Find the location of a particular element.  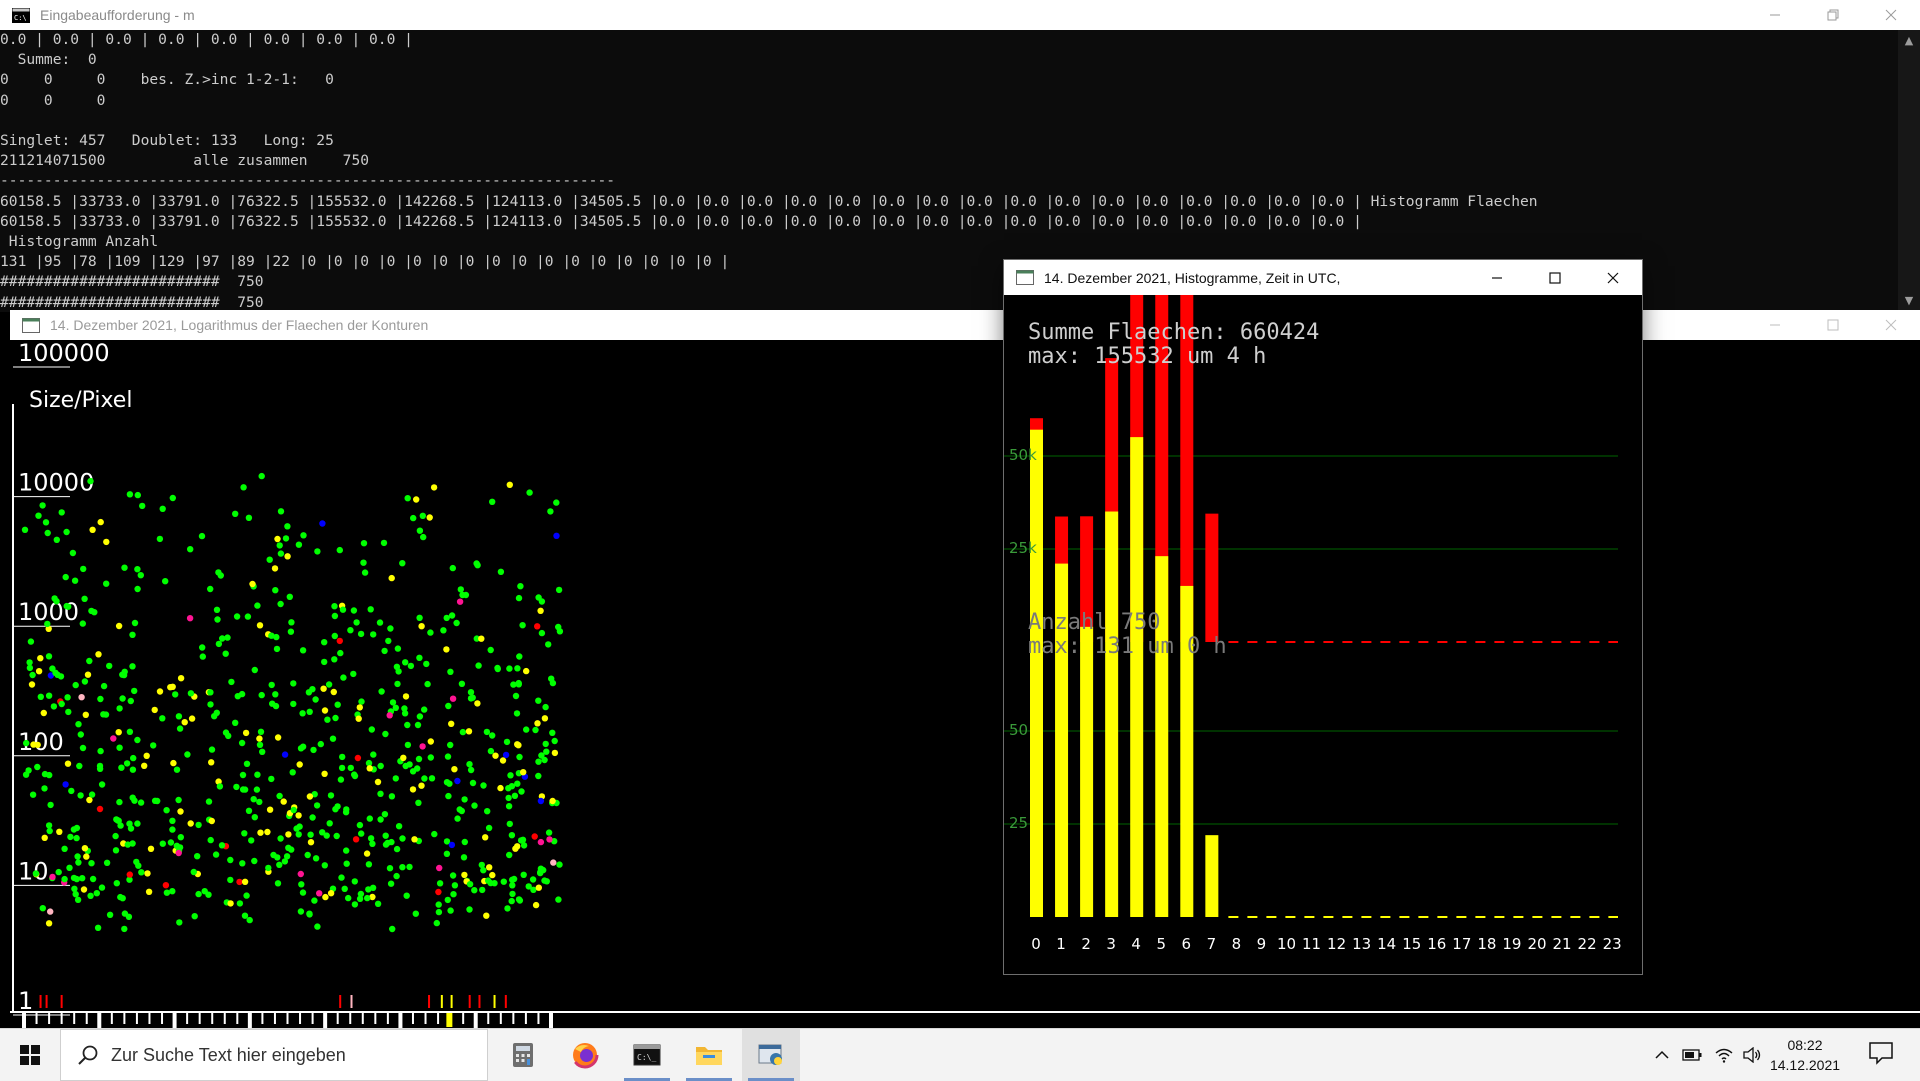

python-app-icon is located at coordinates (770, 1054).